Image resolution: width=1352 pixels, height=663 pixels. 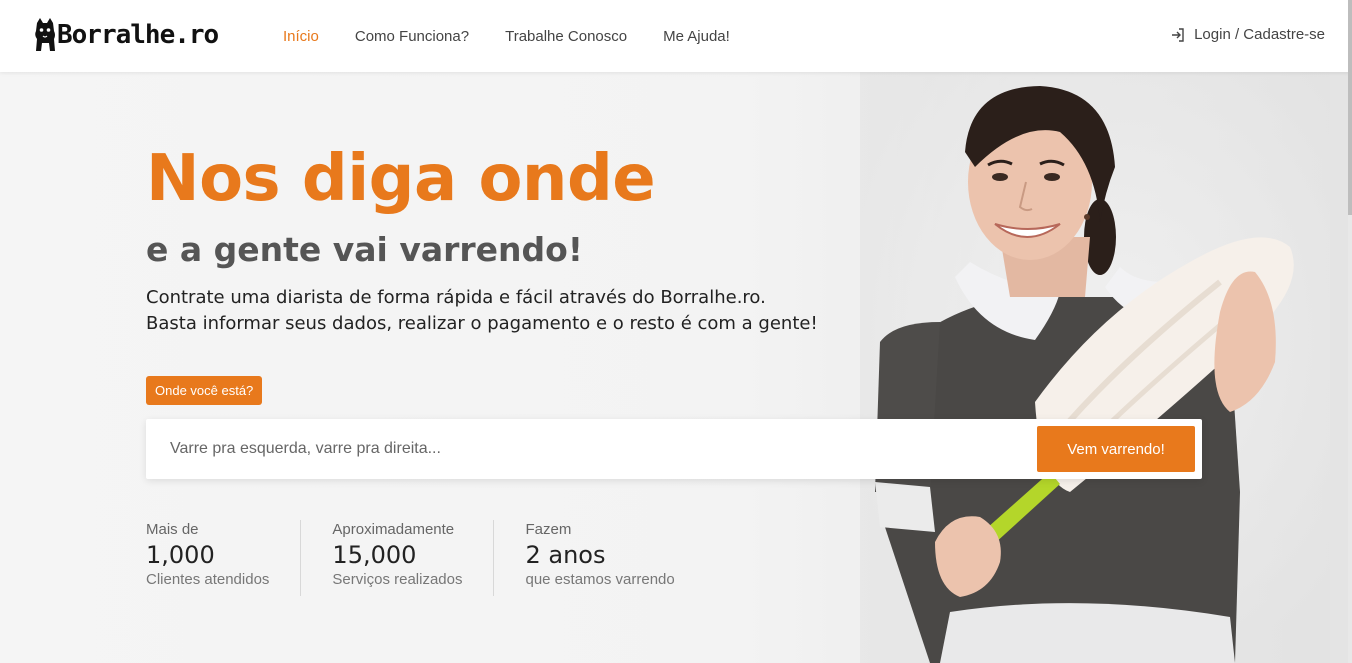 What do you see at coordinates (204, 390) in the screenshot?
I see `location-badge: Onde você está?` at bounding box center [204, 390].